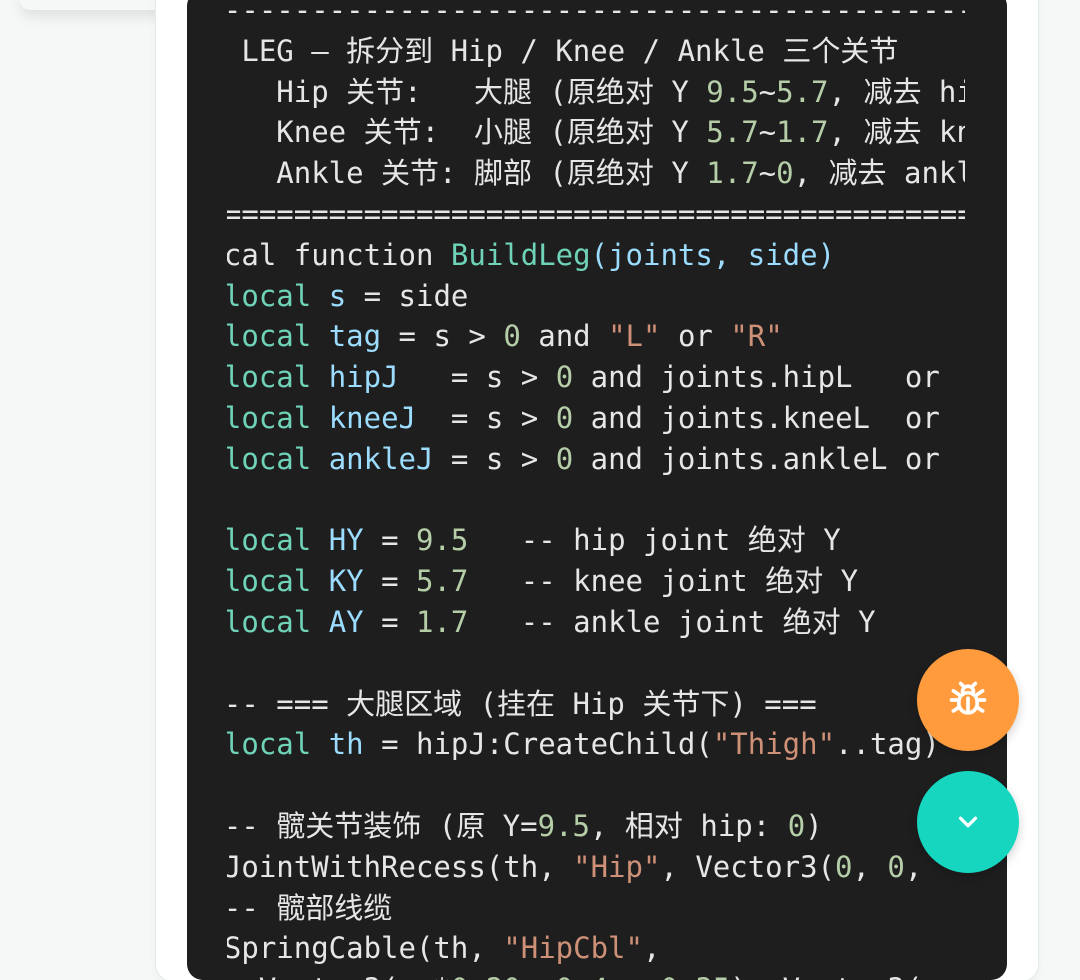 The image size is (1080, 980). I want to click on code-token: hipJ, so click(363, 377).